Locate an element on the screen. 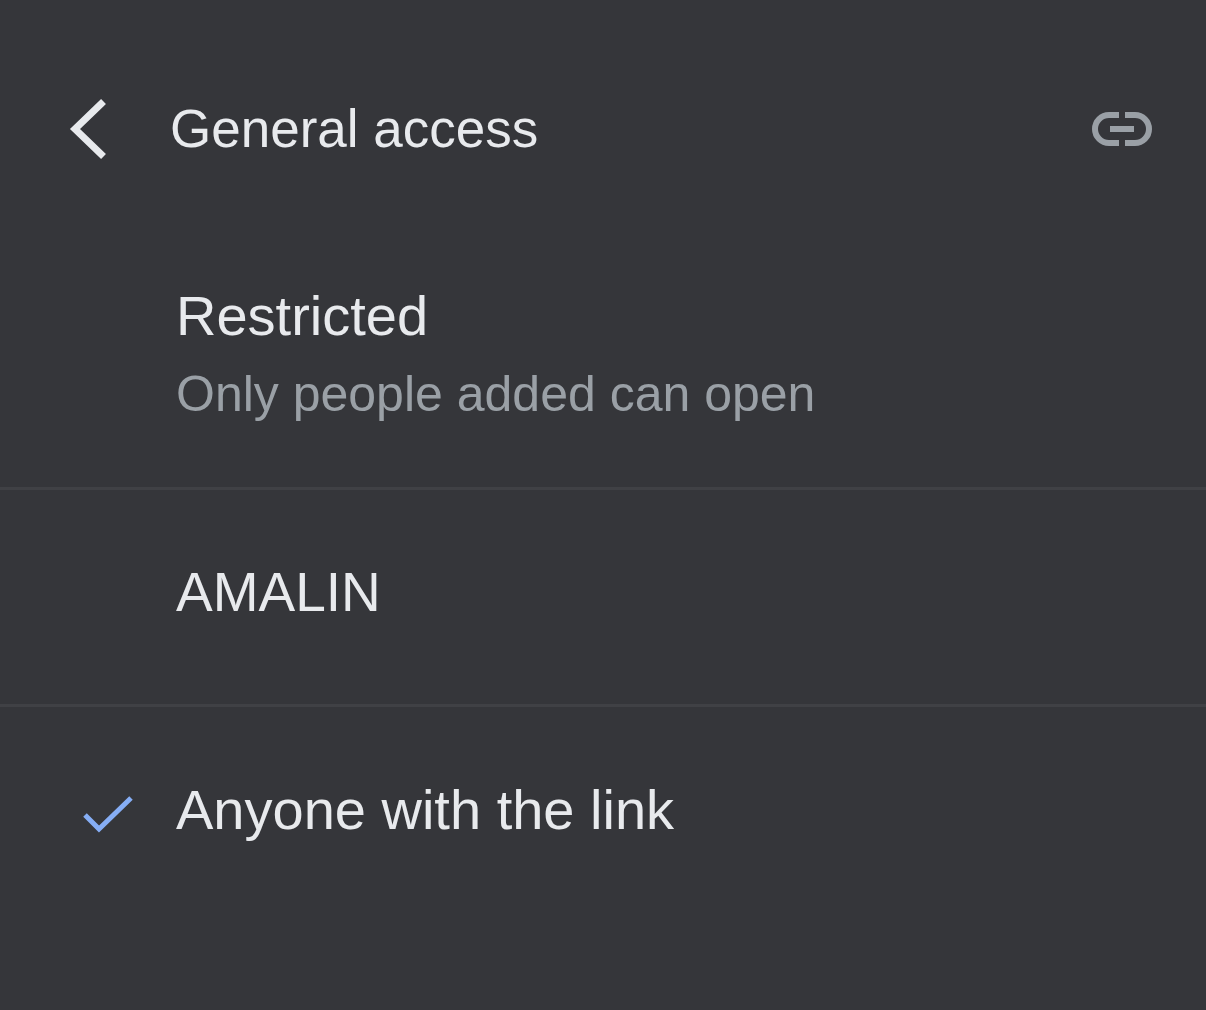 The image size is (1206, 1010). page-title: General access is located at coordinates (354, 129).